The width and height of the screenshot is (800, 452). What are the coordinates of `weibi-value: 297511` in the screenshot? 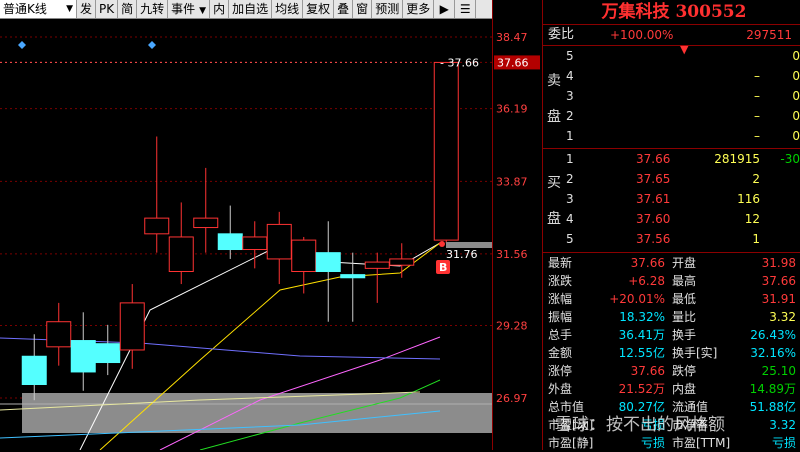 It's located at (769, 35).